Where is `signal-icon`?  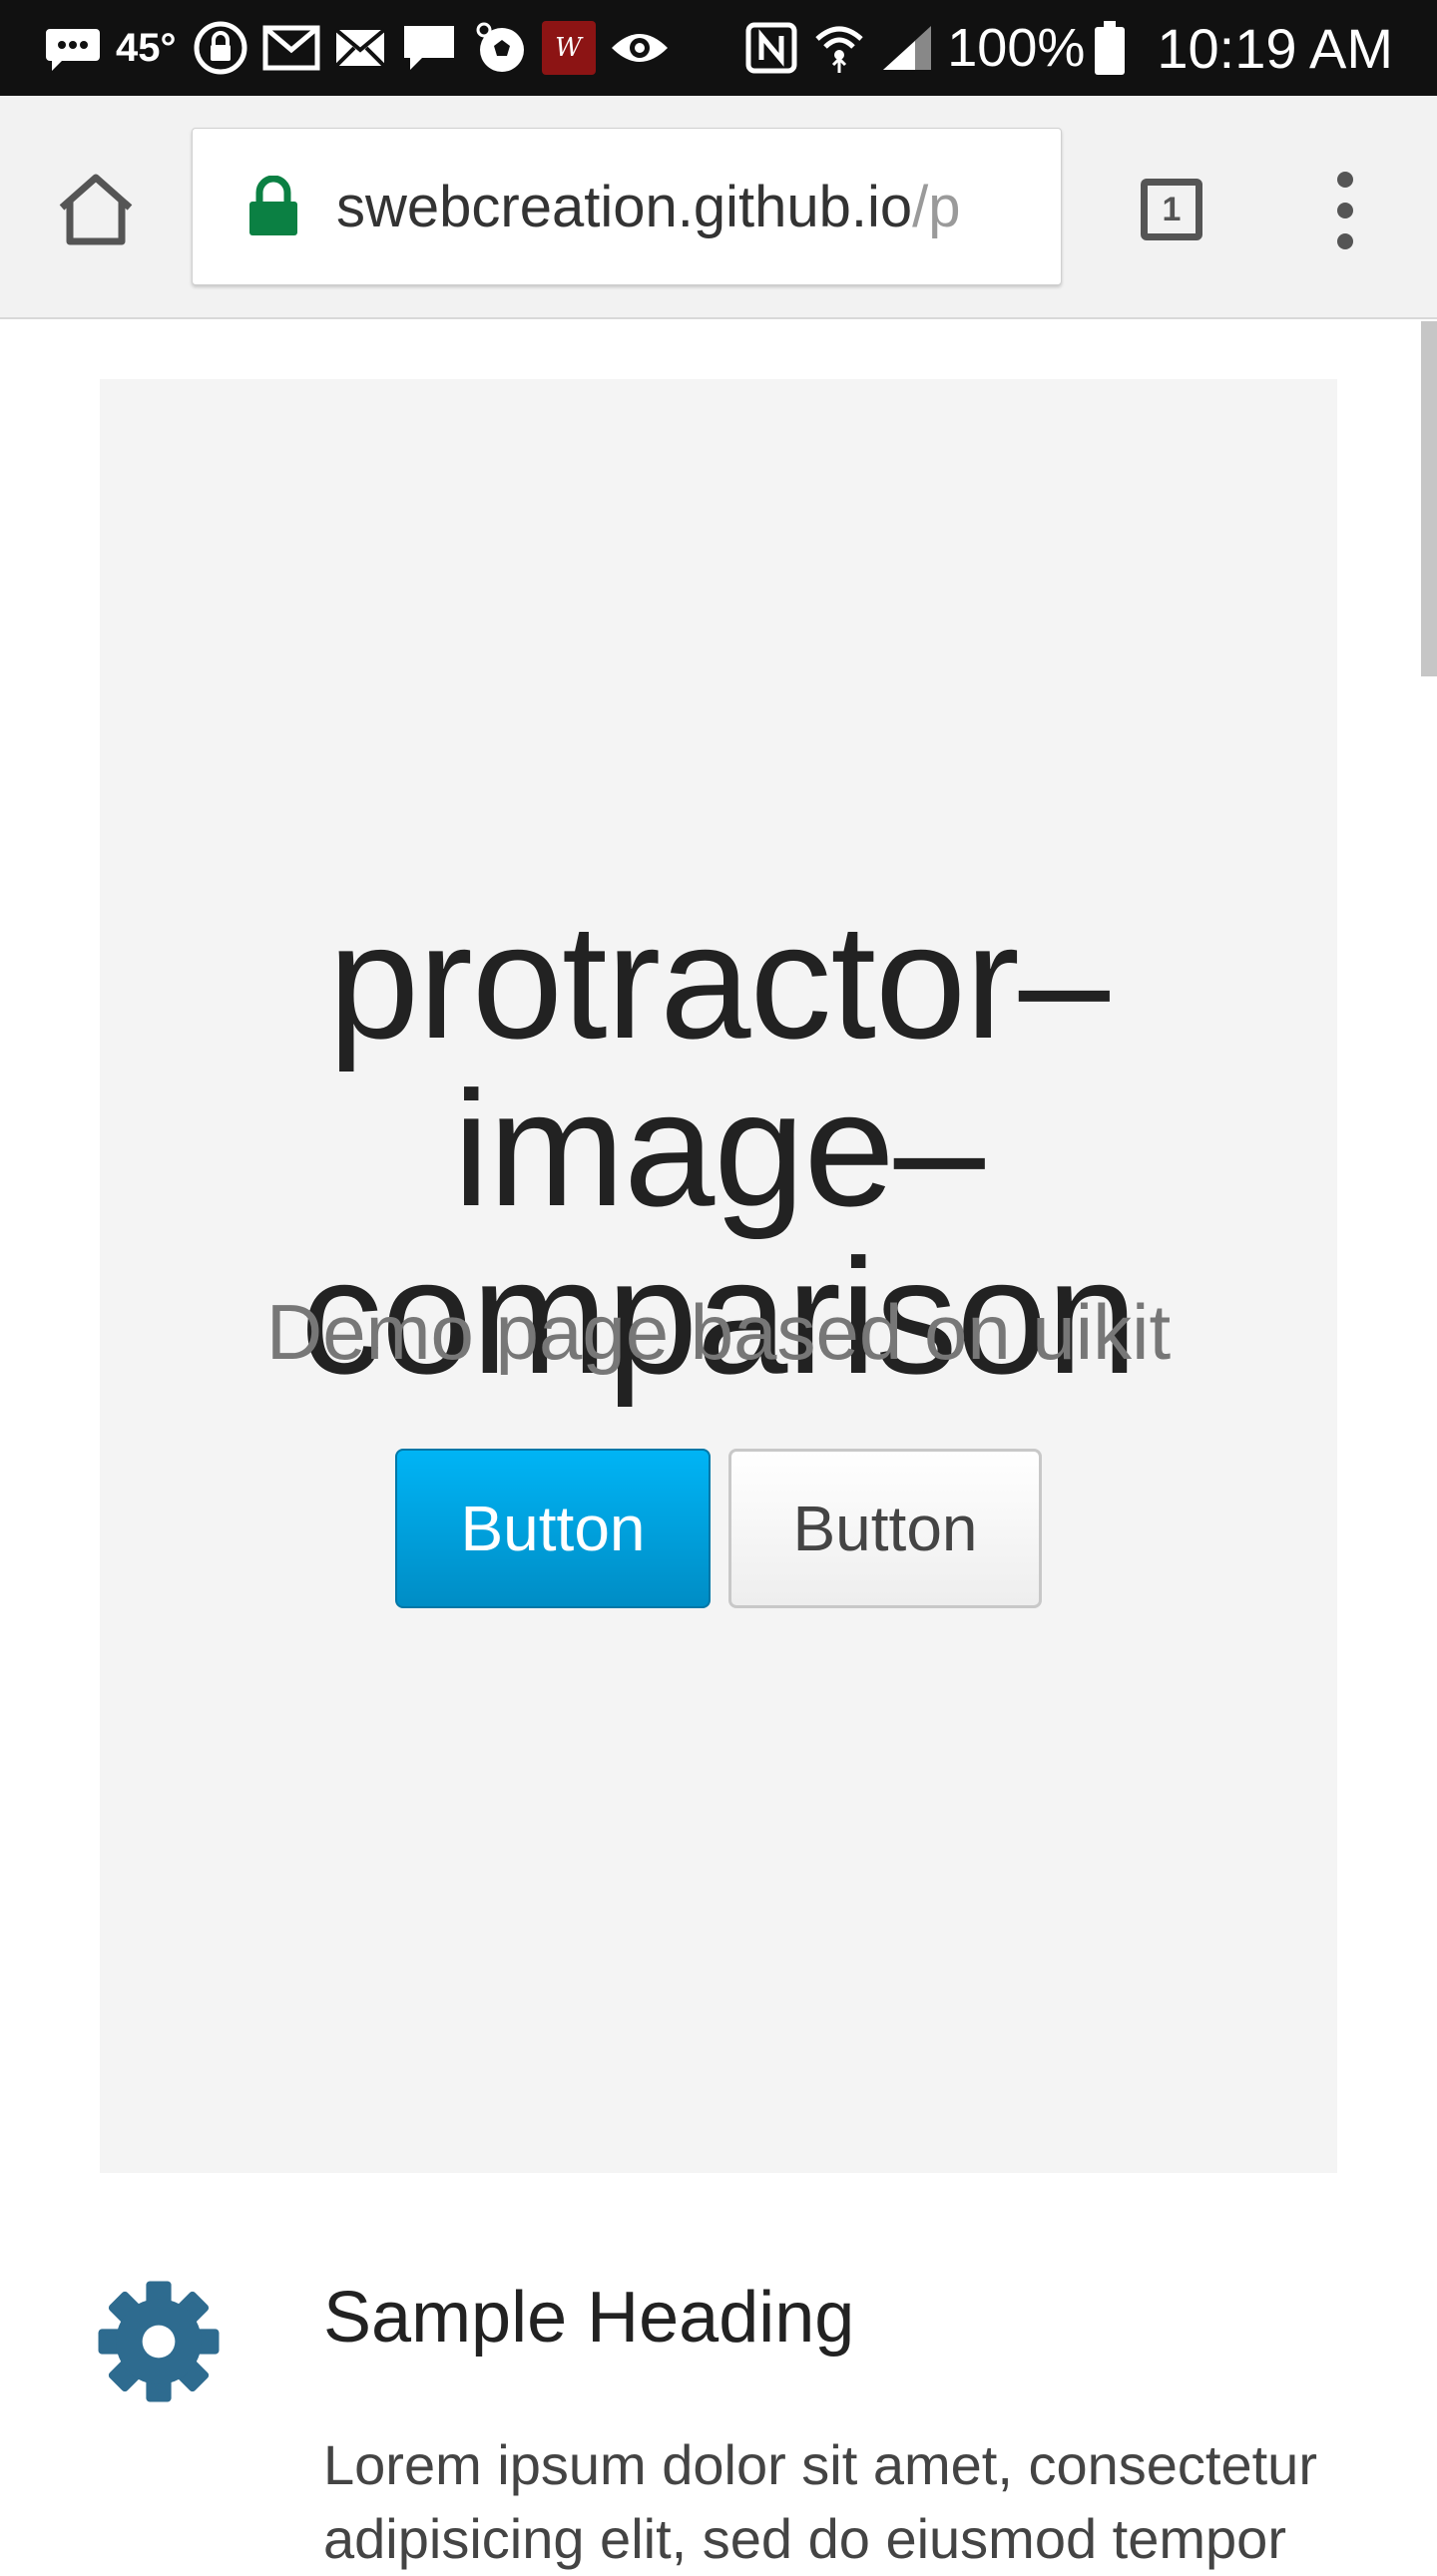
signal-icon is located at coordinates (907, 48).